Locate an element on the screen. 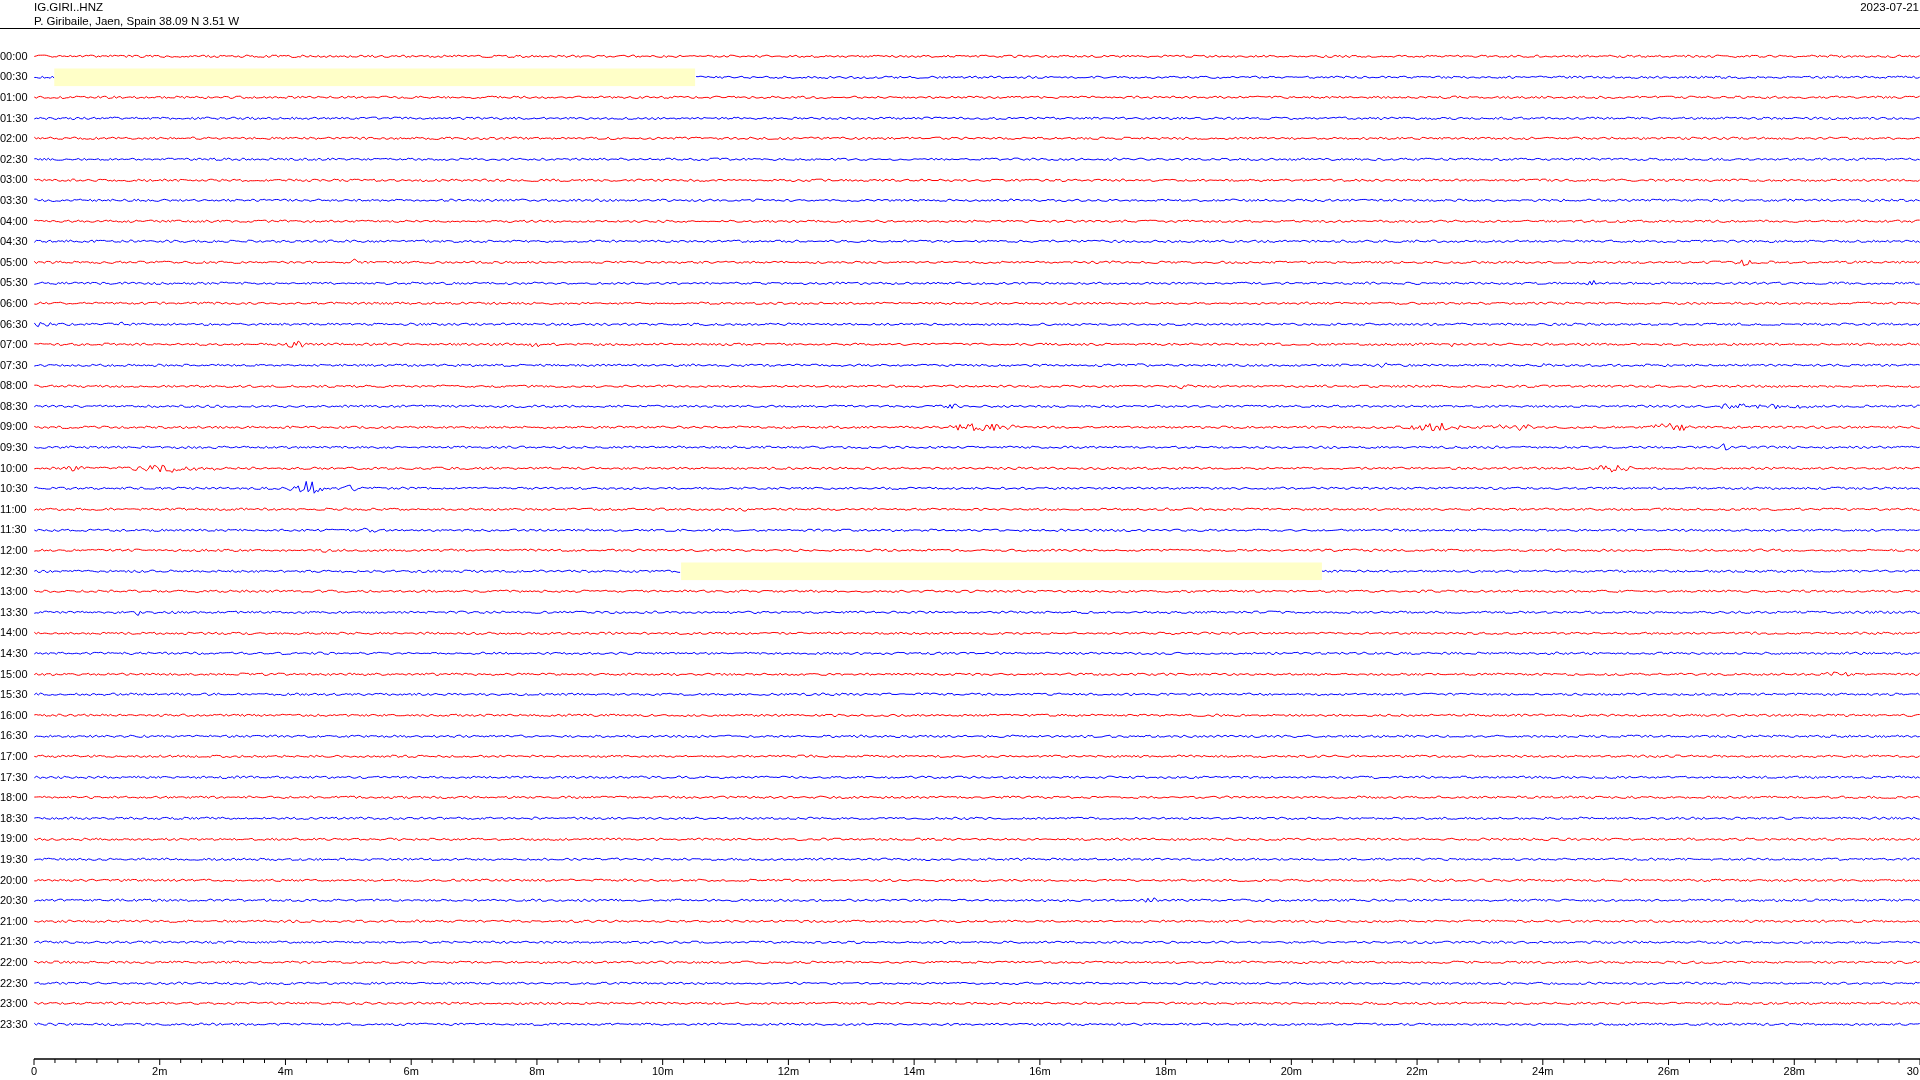  axis-tick-label: 20m is located at coordinates (1291, 1070).